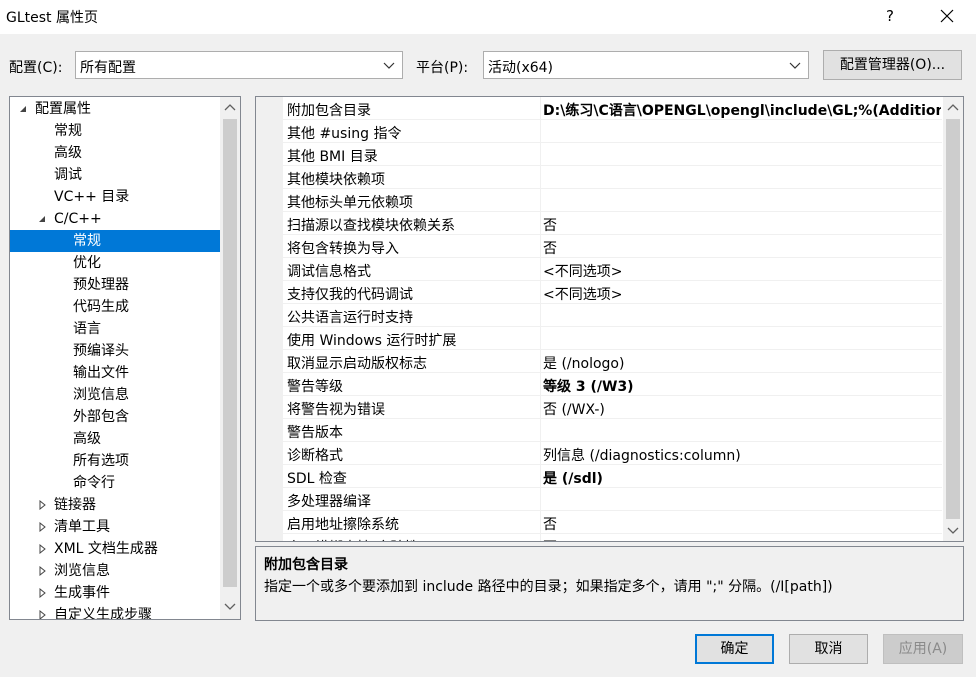 The image size is (976, 677). I want to click on tree-scroll-thumb, so click(230, 353).